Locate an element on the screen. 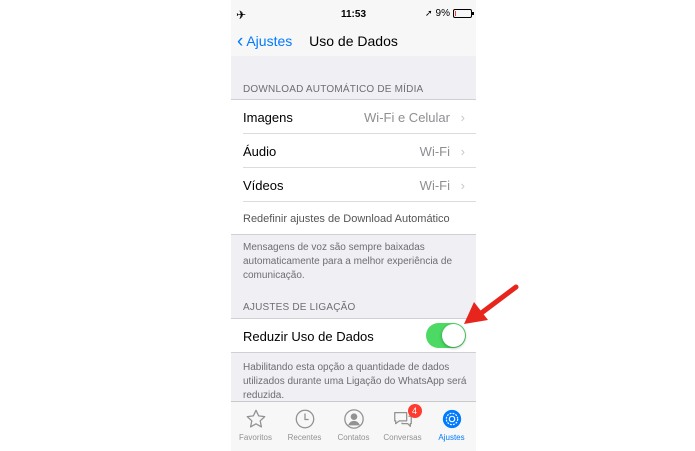 The image size is (695, 451). star-icon is located at coordinates (256, 419).